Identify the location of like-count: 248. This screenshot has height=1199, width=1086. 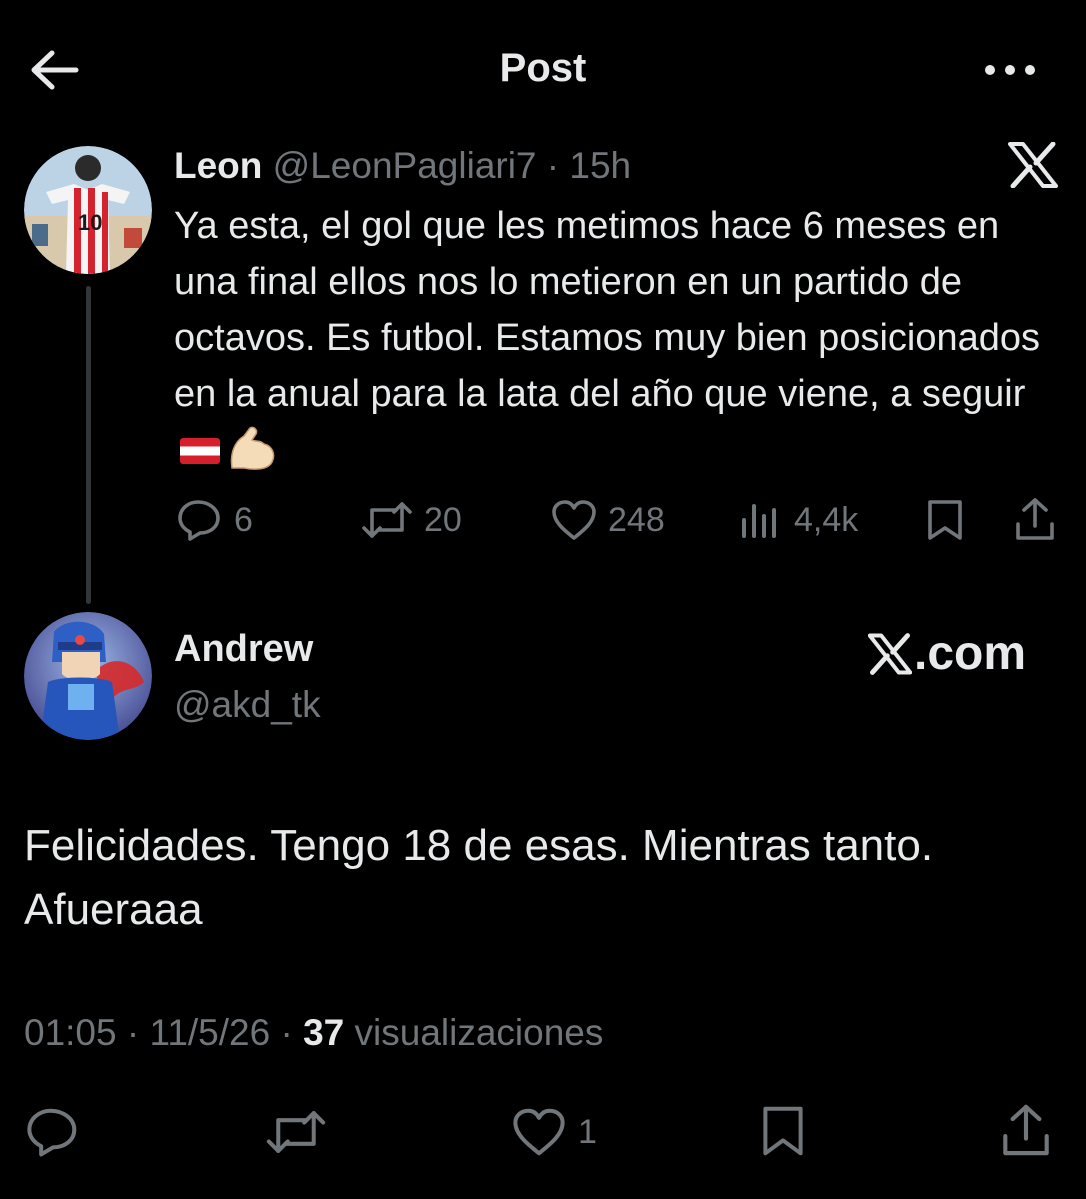
(636, 519).